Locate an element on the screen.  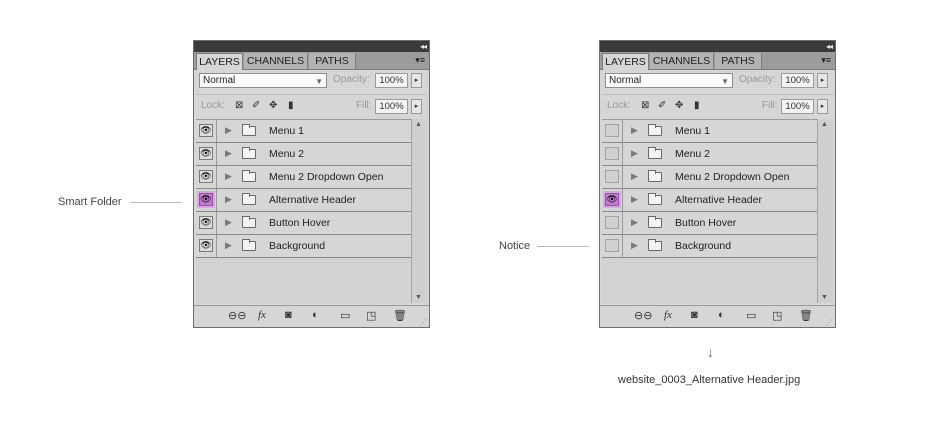
layer-row: 👁 ▶ Menu 2 Dropdown Open is located at coordinates (304, 177).